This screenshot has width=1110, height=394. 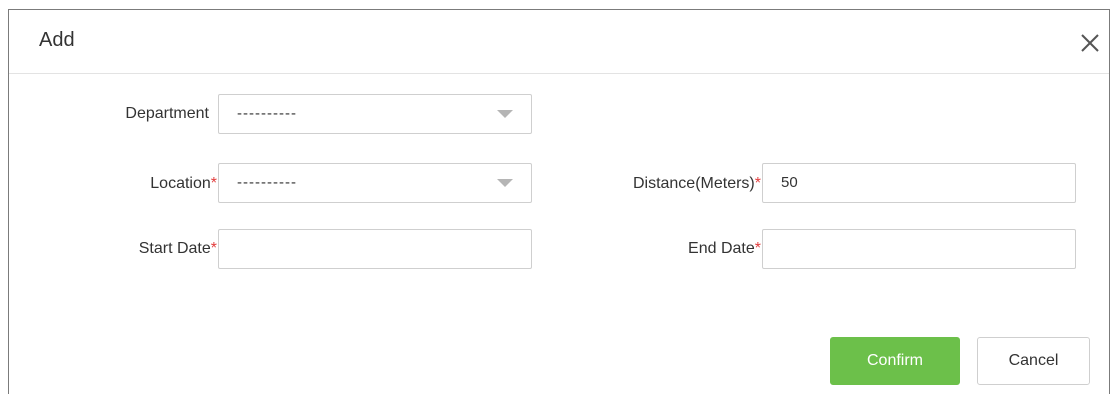 I want to click on distance-input-value: 50, so click(x=789, y=182).